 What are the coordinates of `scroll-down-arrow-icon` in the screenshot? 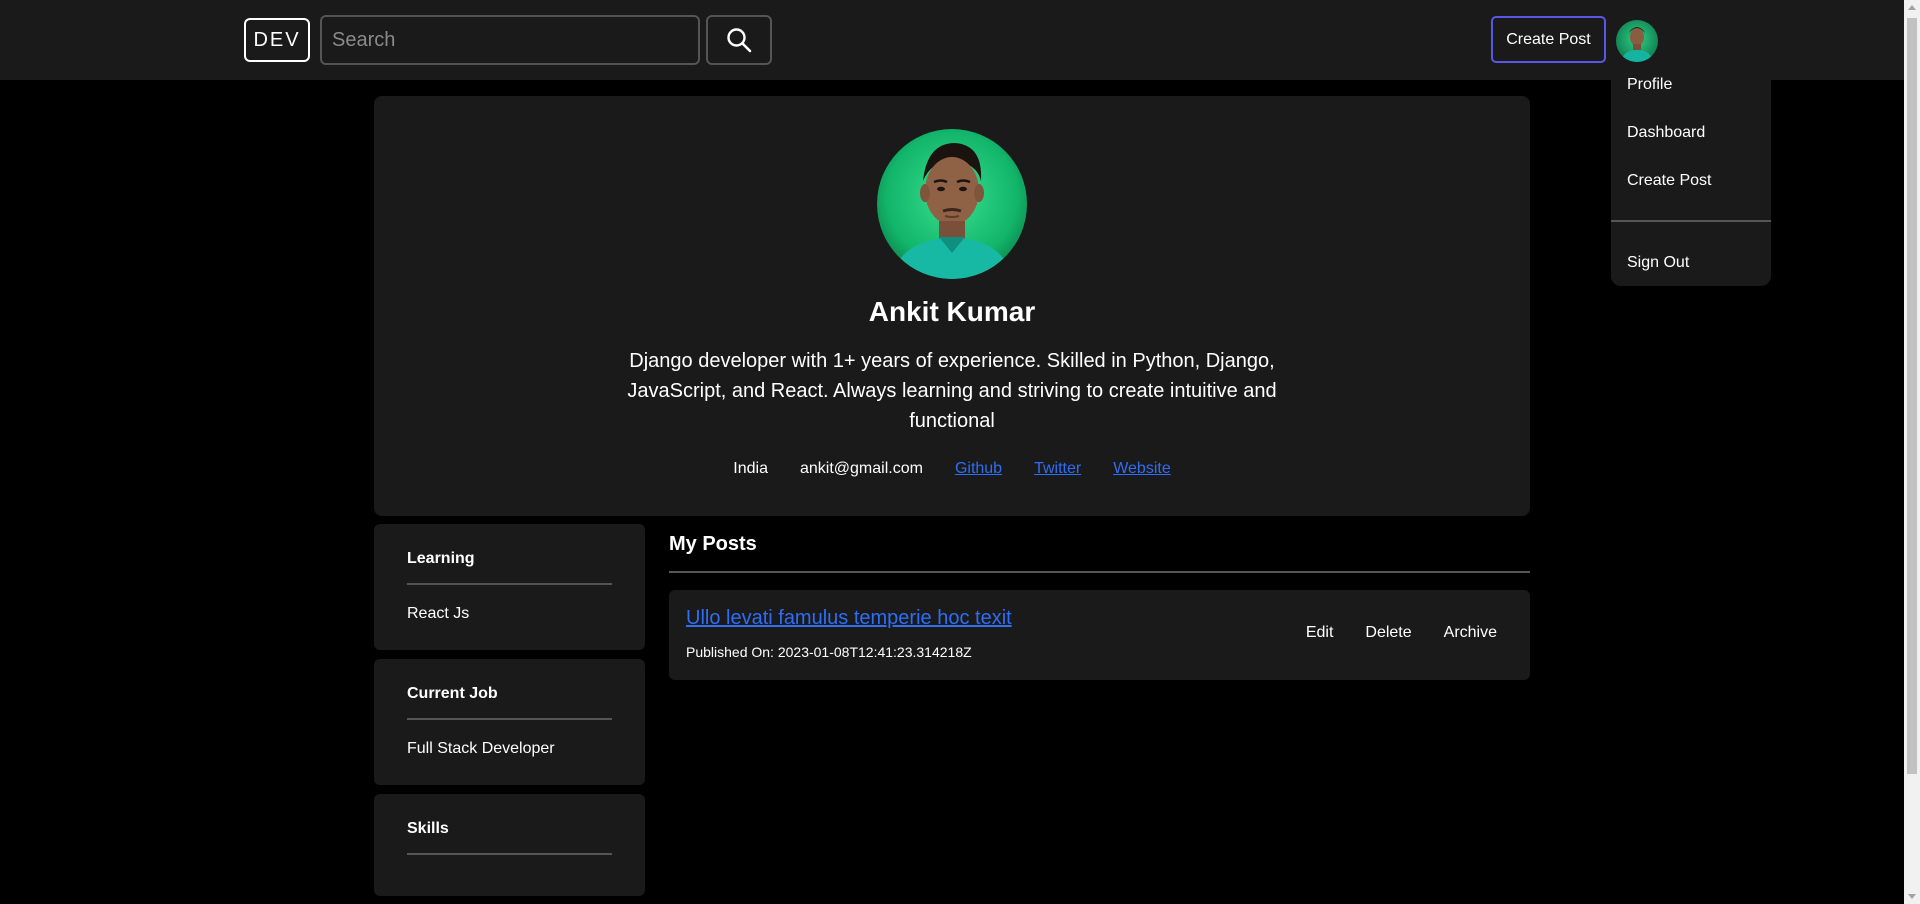 It's located at (1912, 896).